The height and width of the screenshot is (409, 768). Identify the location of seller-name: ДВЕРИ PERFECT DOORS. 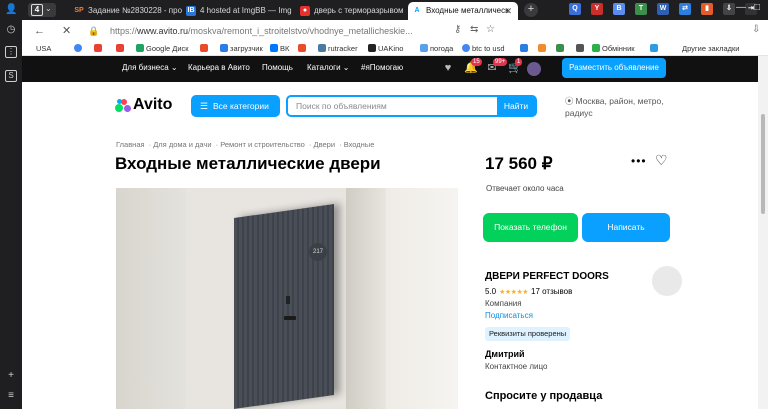
(547, 276).